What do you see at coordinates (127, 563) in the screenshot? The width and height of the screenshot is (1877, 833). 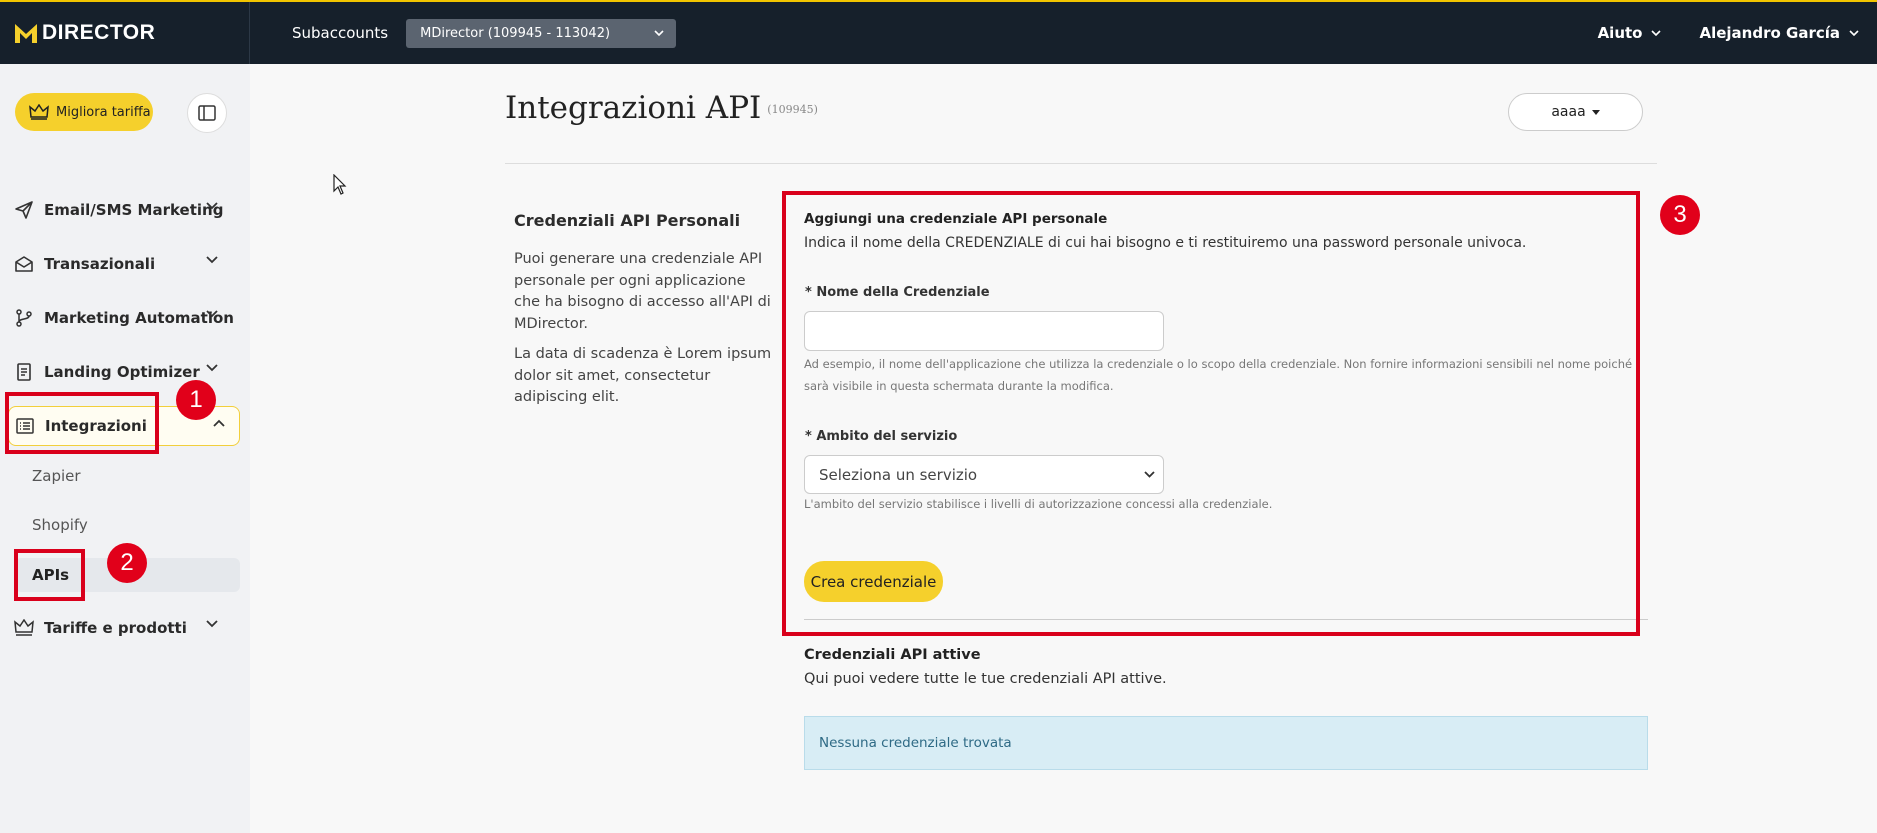 I see `annotation-badge-2: 2` at bounding box center [127, 563].